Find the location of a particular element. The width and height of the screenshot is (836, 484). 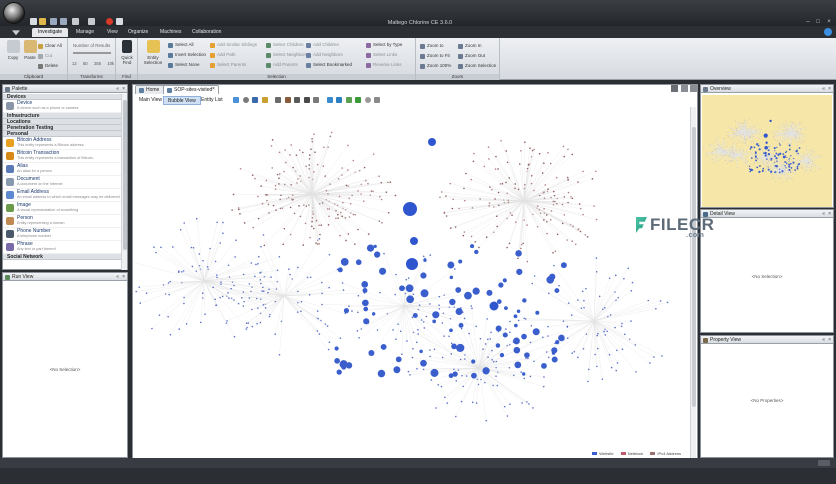

tab-home: Home is located at coordinates (151, 89).